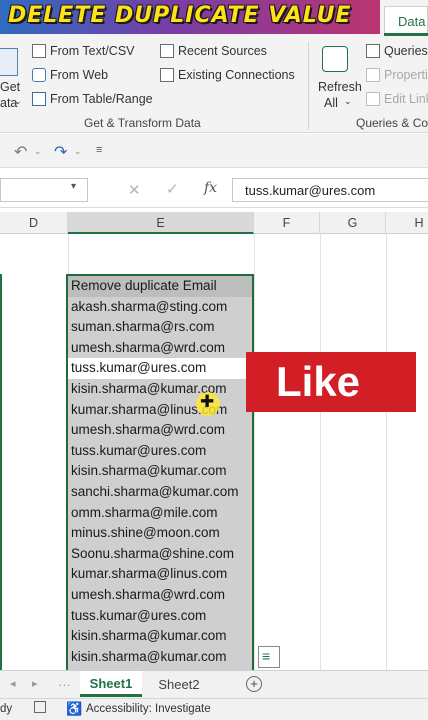 Image resolution: width=428 pixels, height=720 pixels. Describe the element at coordinates (39, 99) in the screenshot. I see `table-icon` at that location.